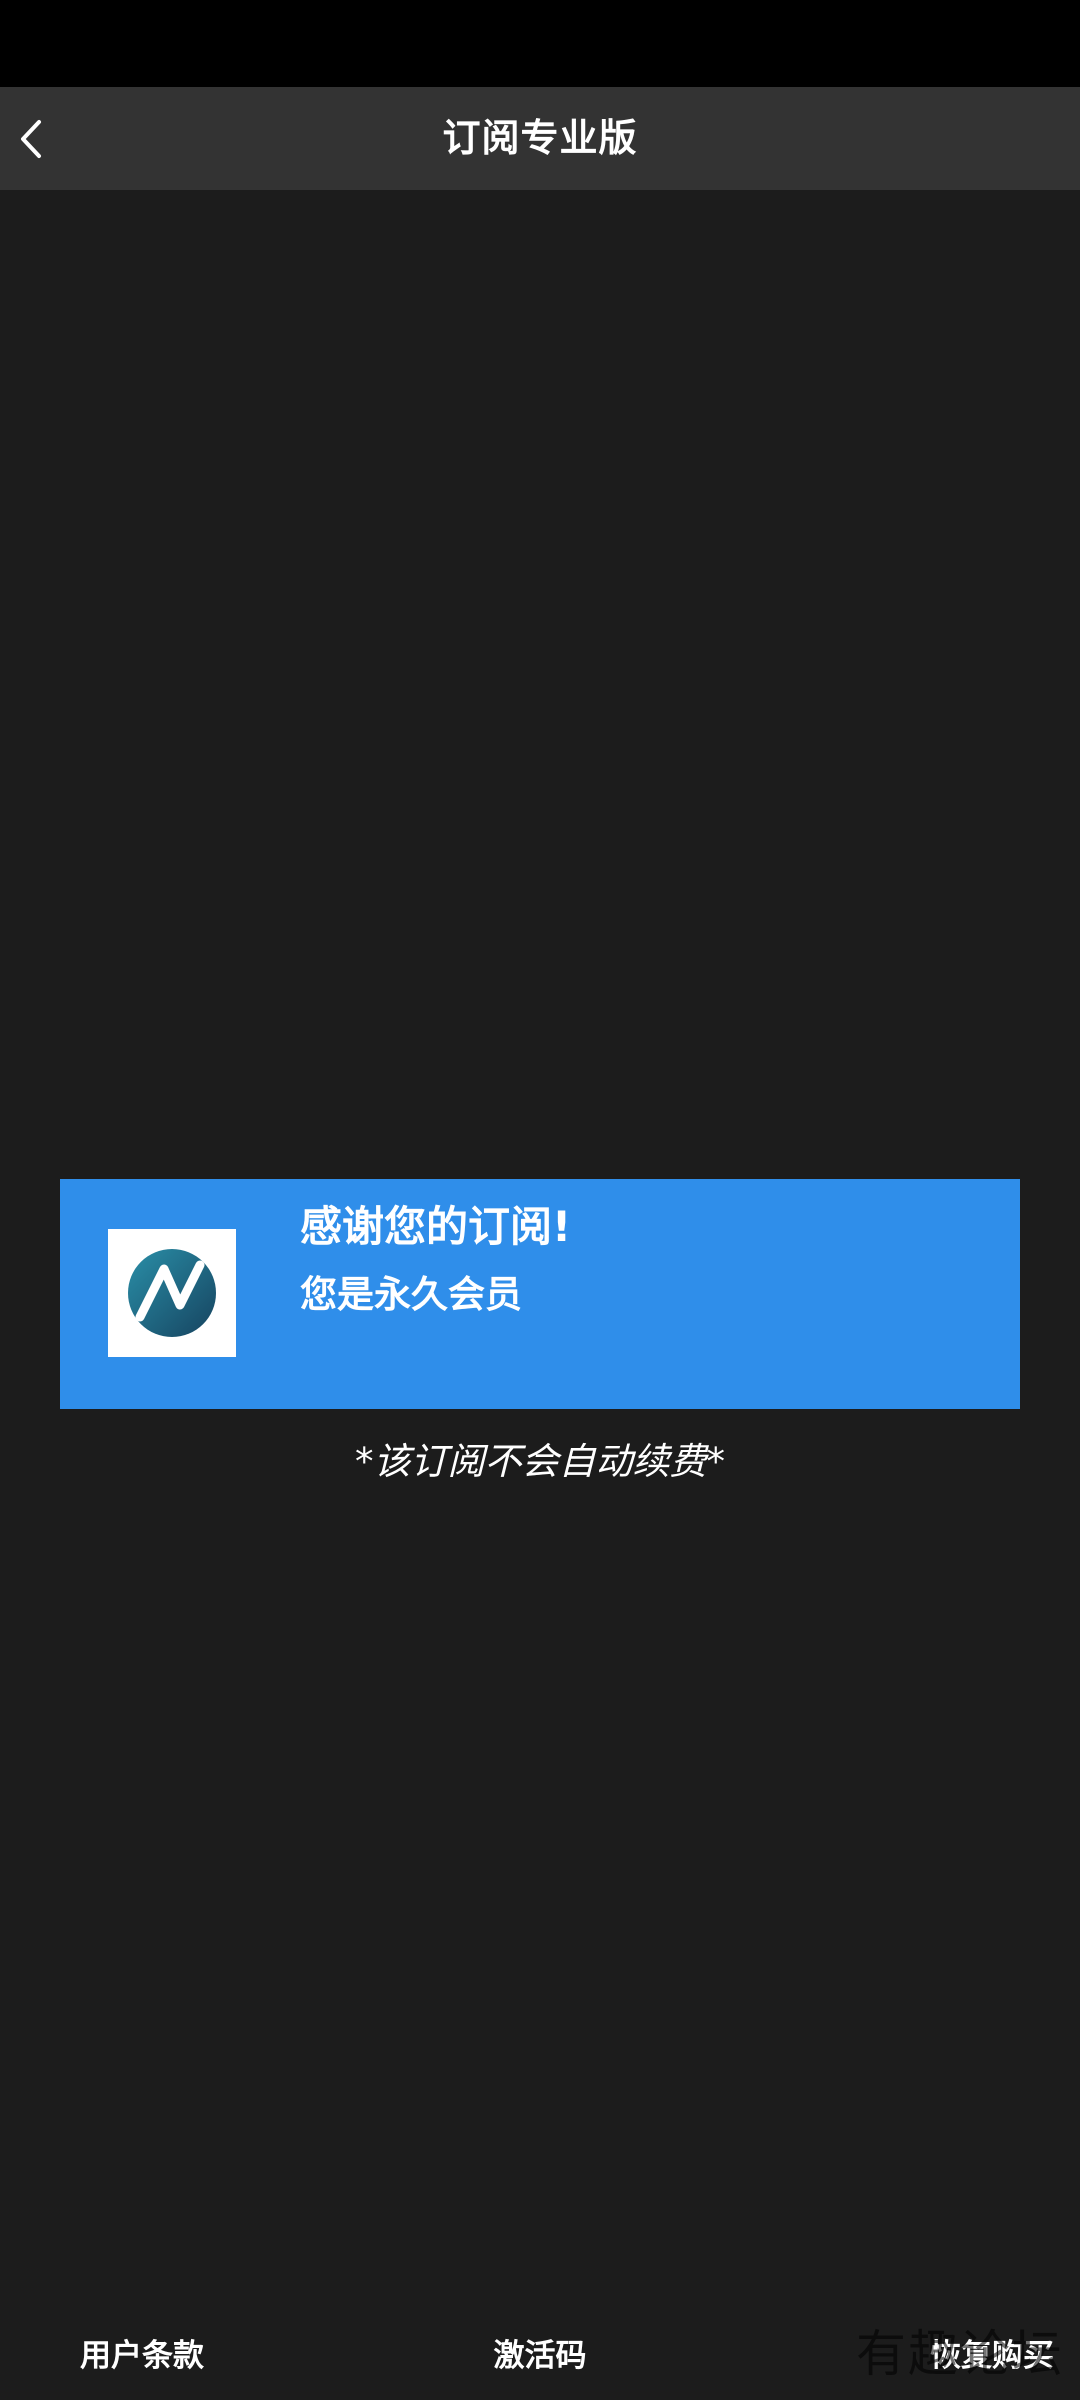 The height and width of the screenshot is (2400, 1080). Describe the element at coordinates (436, 1226) in the screenshot. I see `card-title: 感谢您的订阅!` at that location.